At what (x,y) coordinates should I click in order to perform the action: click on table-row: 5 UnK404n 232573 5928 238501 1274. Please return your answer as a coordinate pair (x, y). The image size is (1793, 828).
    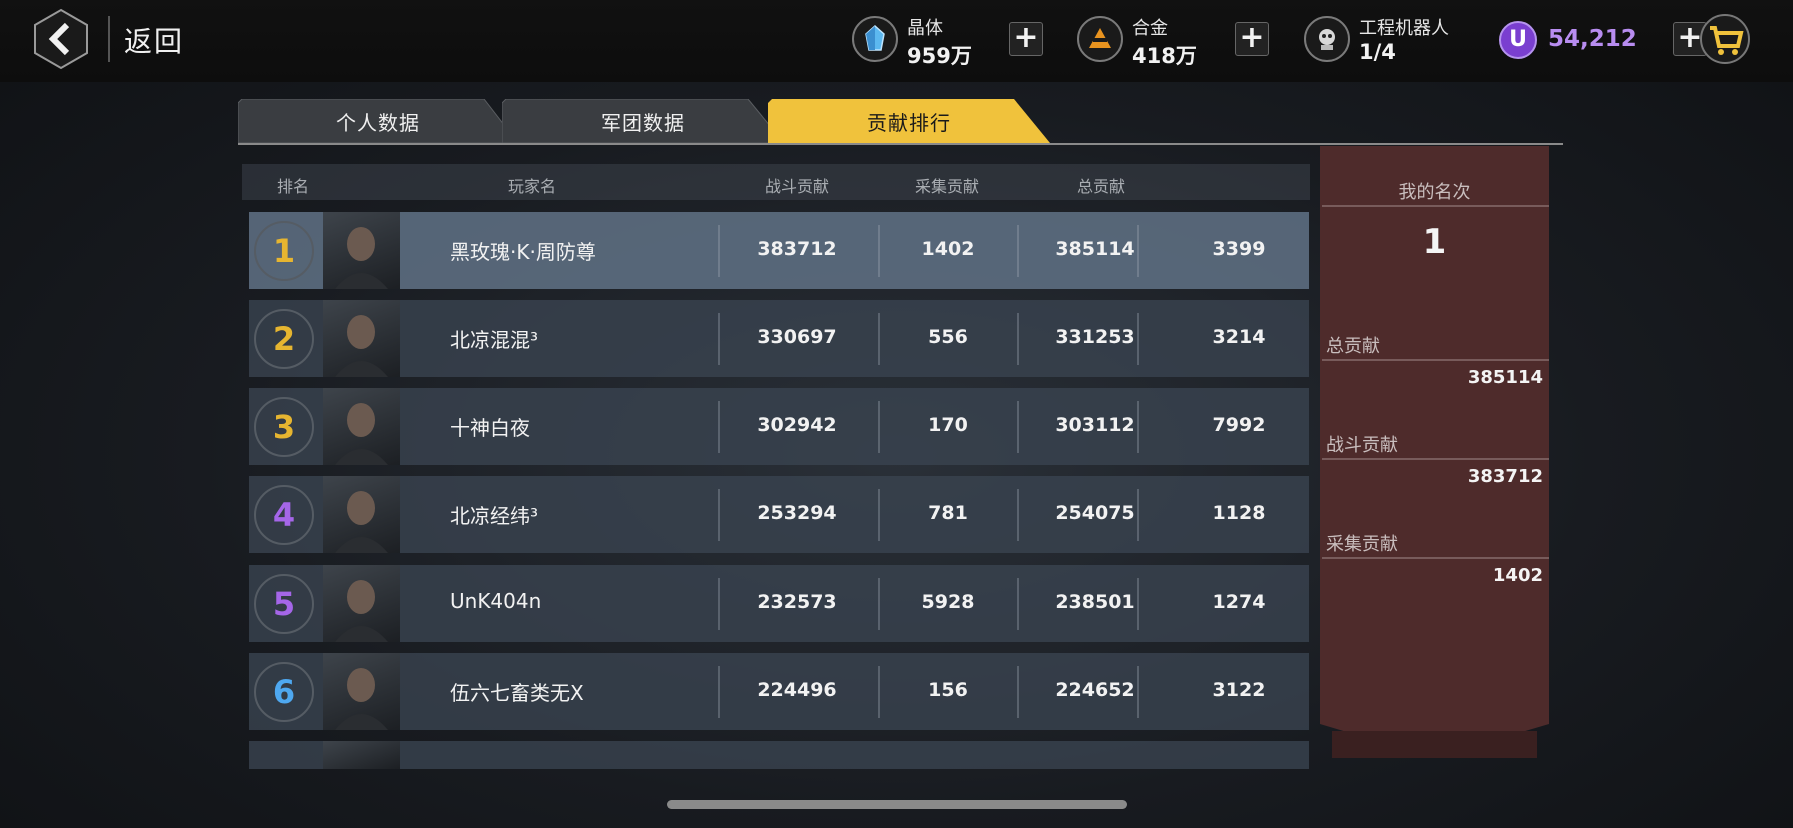
    Looking at the image, I should click on (779, 603).